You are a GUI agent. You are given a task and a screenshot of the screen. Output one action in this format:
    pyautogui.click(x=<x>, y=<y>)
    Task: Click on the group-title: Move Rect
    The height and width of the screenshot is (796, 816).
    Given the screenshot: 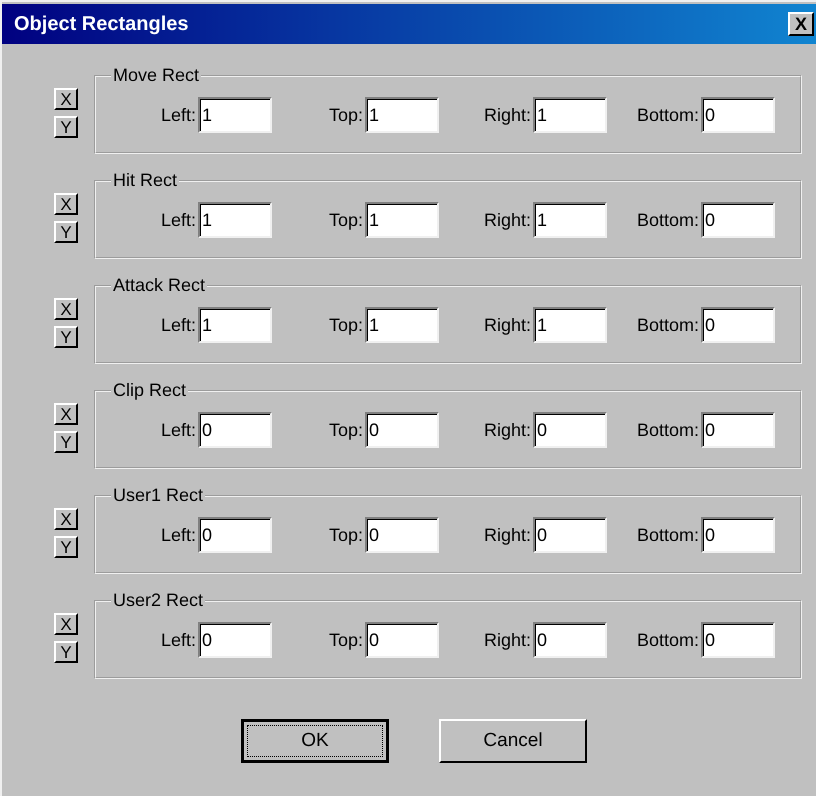 What is the action you would take?
    pyautogui.click(x=156, y=75)
    